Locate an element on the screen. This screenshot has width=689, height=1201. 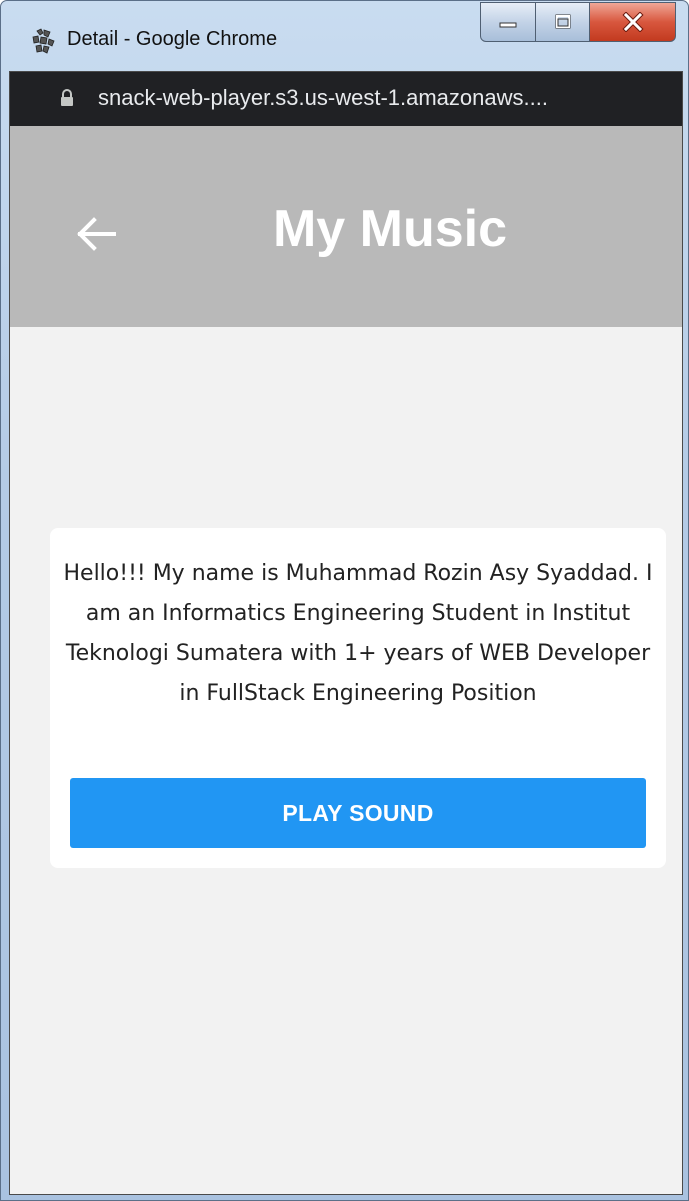
maximize-button is located at coordinates (563, 22).